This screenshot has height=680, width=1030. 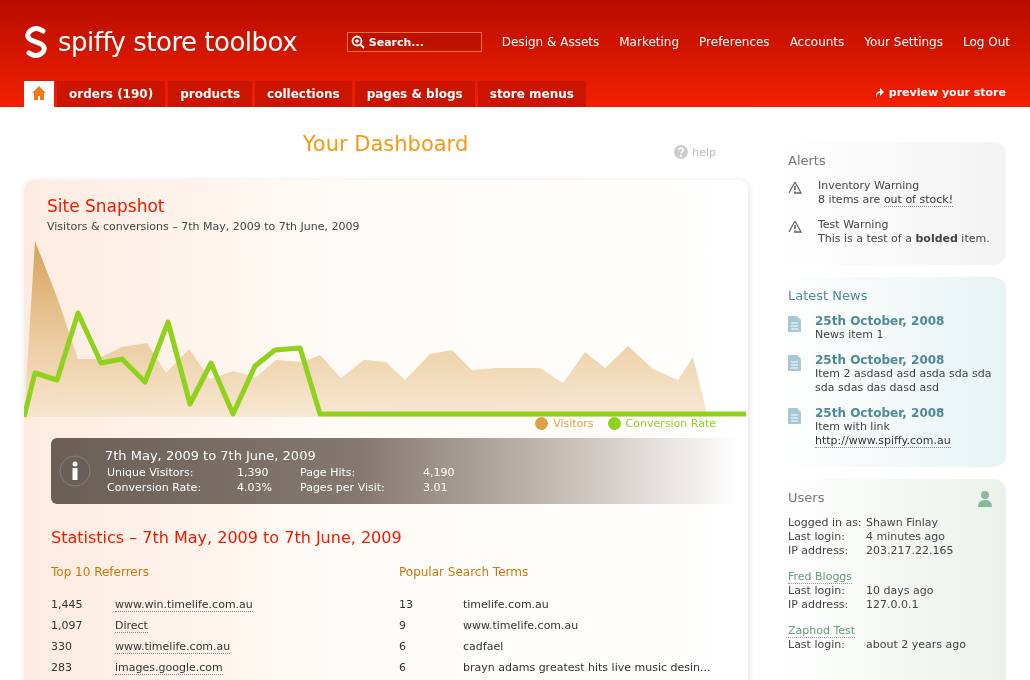 What do you see at coordinates (817, 42) in the screenshot?
I see `header-link: Accounts` at bounding box center [817, 42].